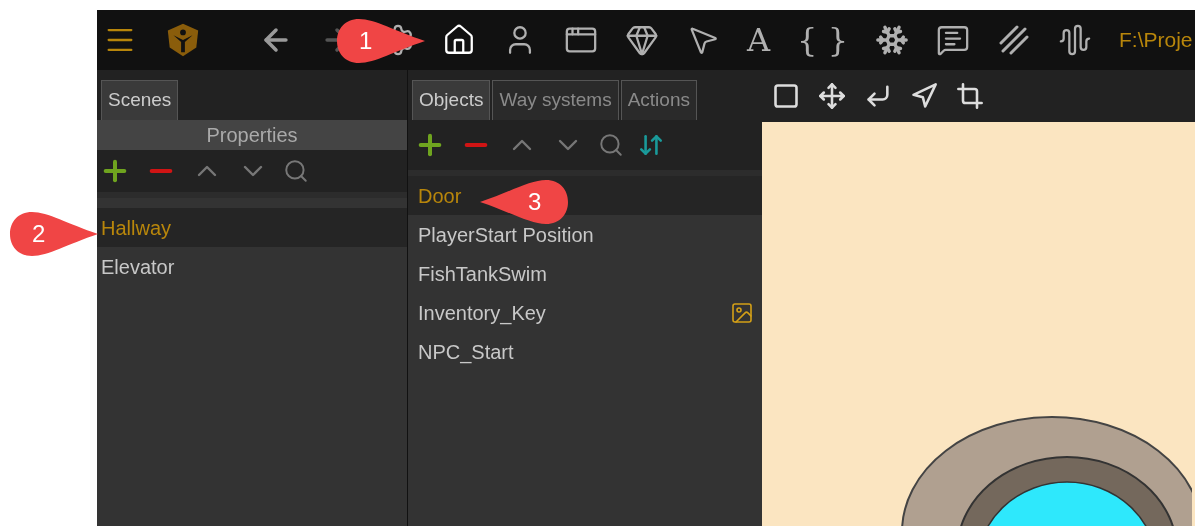 Image resolution: width=1195 pixels, height=526 pixels. Describe the element at coordinates (1014, 40) in the screenshot. I see `diagonal-lines-icon` at that location.